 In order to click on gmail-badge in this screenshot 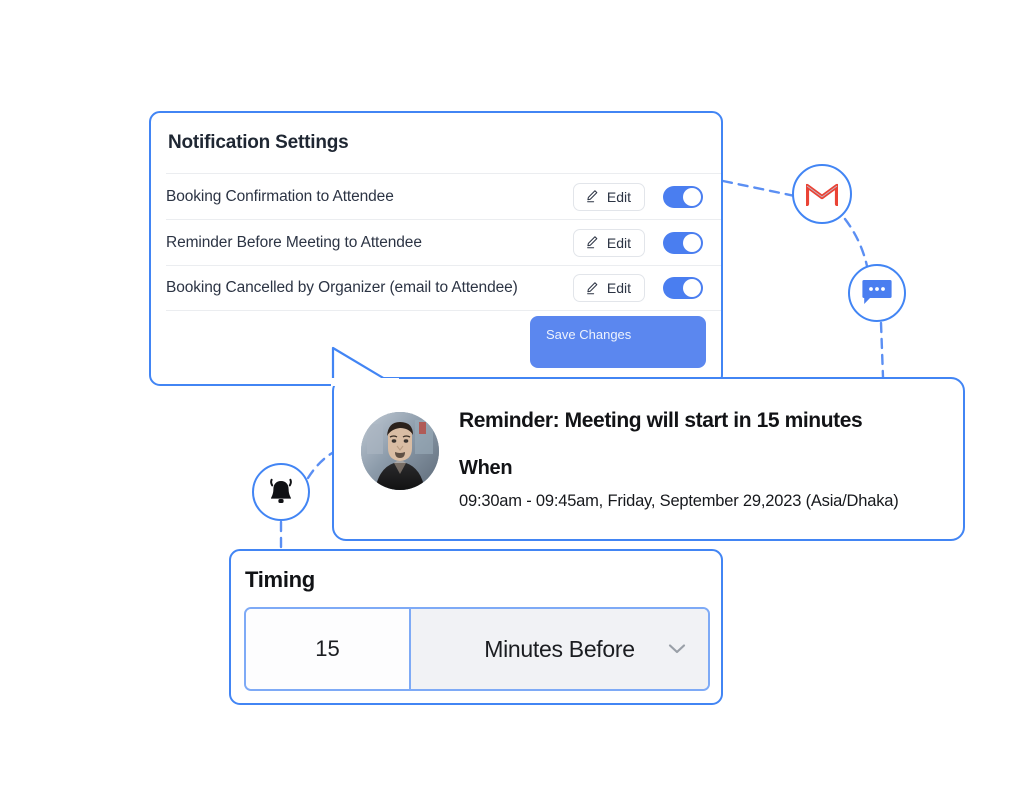, I will do `click(822, 194)`.